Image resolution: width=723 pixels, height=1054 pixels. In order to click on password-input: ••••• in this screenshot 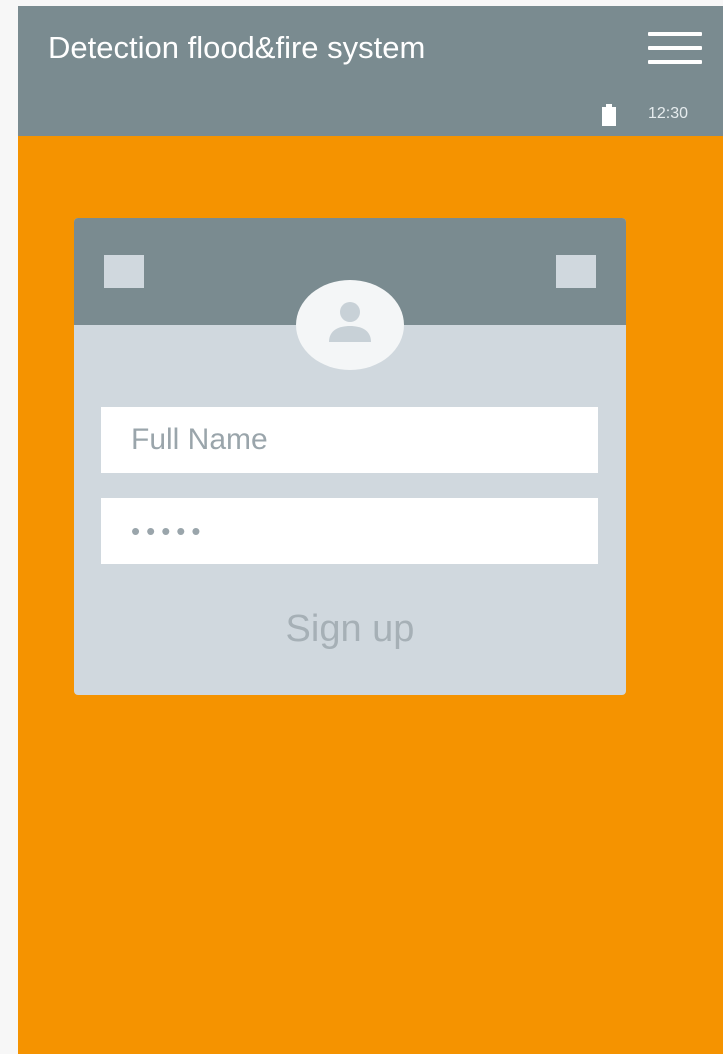, I will do `click(349, 531)`.